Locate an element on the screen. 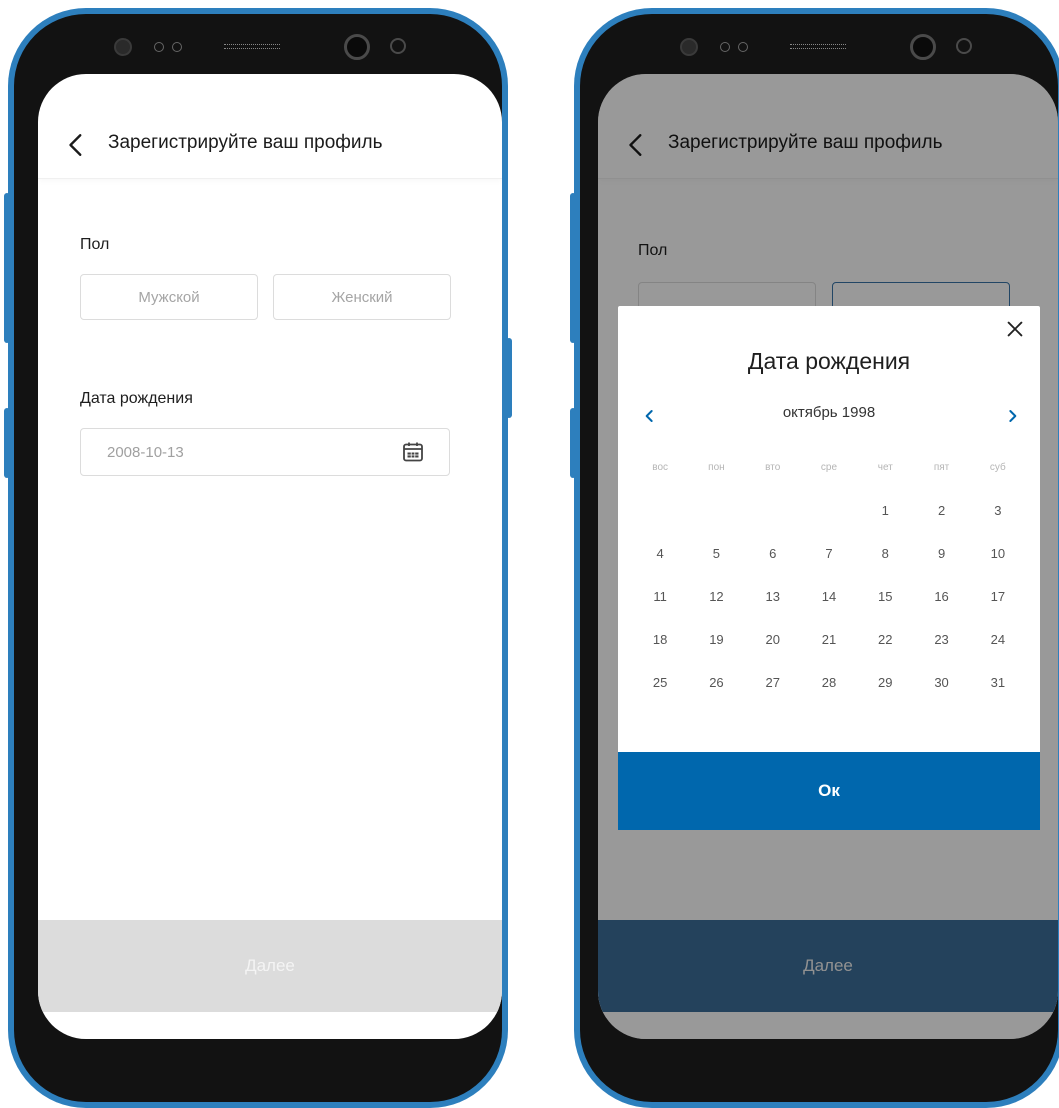 Image resolution: width=1059 pixels, height=1108 pixels. day-cell: 13 is located at coordinates (773, 596).